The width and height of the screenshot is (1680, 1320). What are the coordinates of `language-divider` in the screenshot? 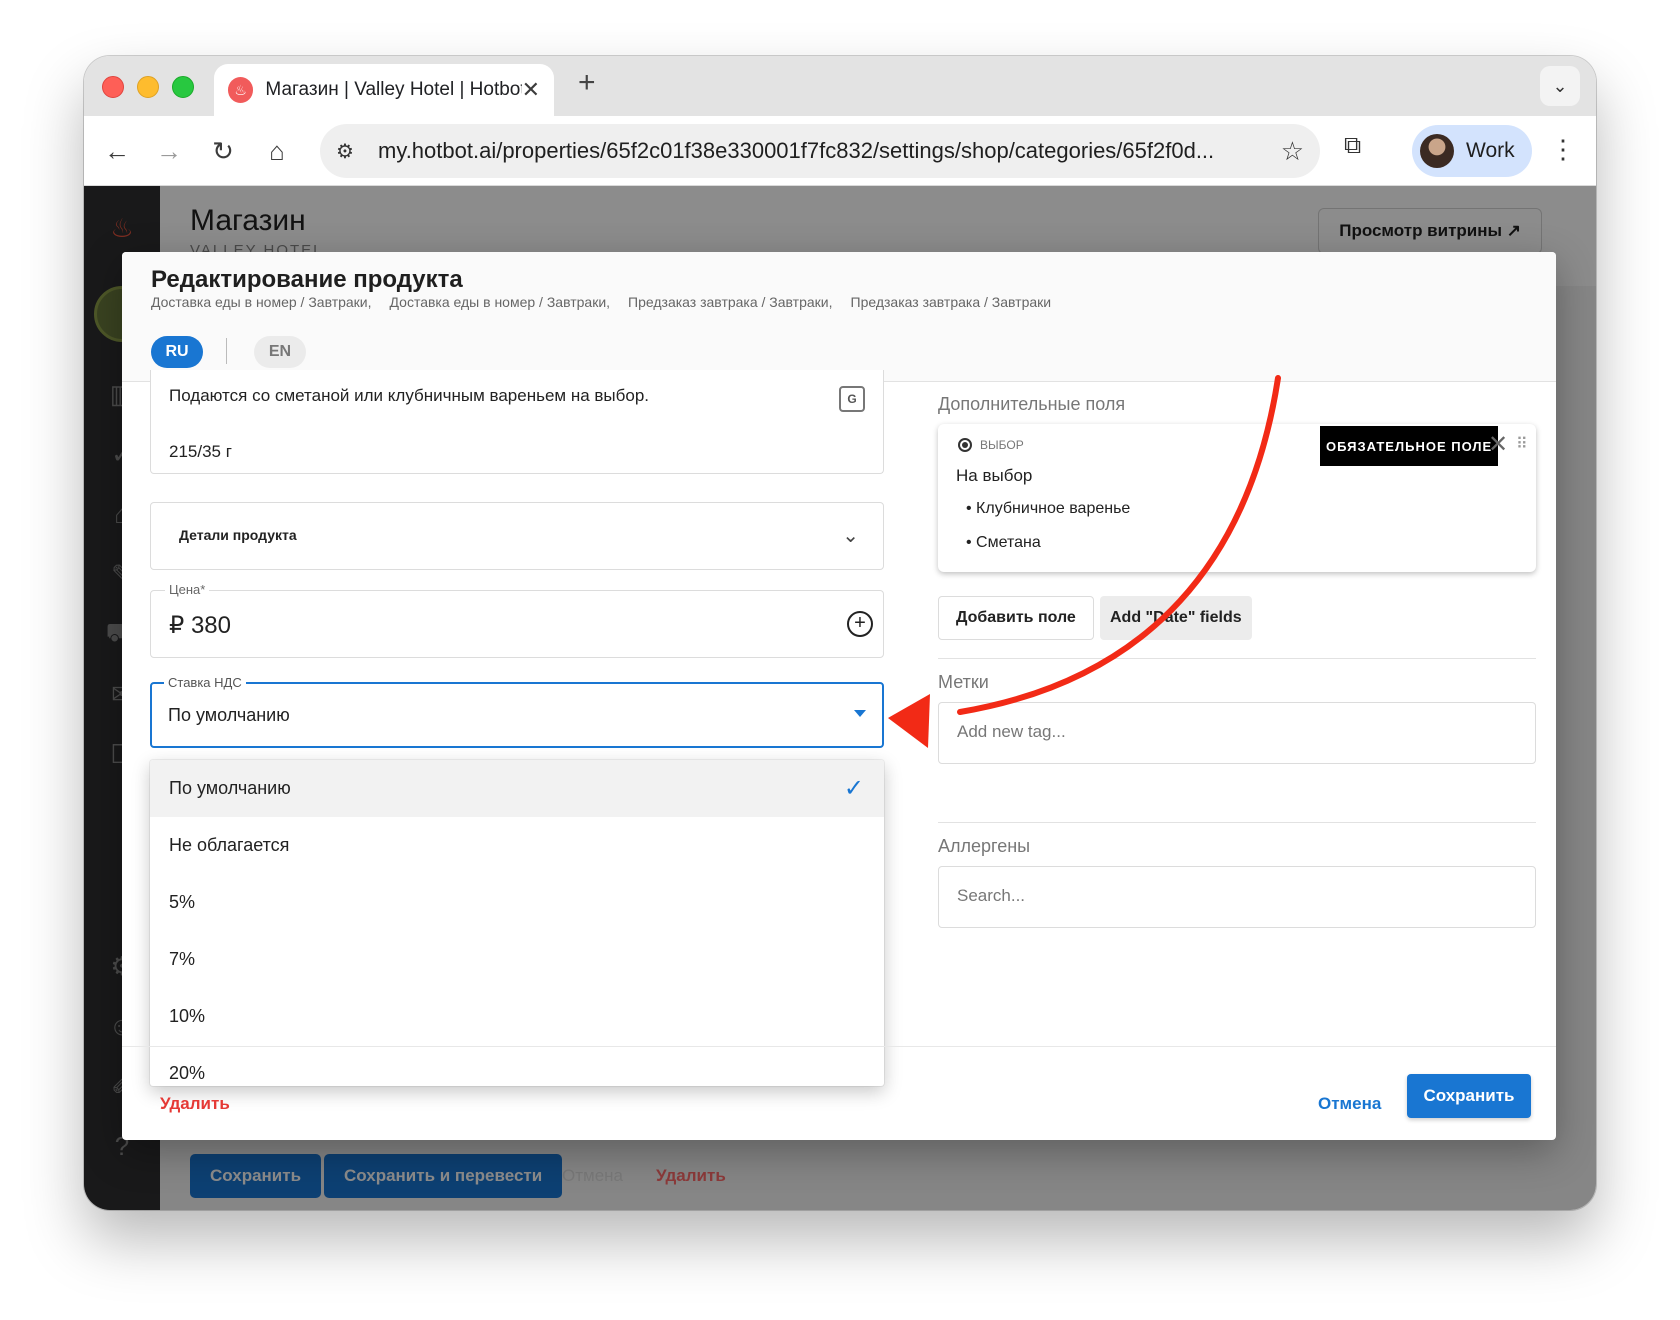 It's located at (226, 351).